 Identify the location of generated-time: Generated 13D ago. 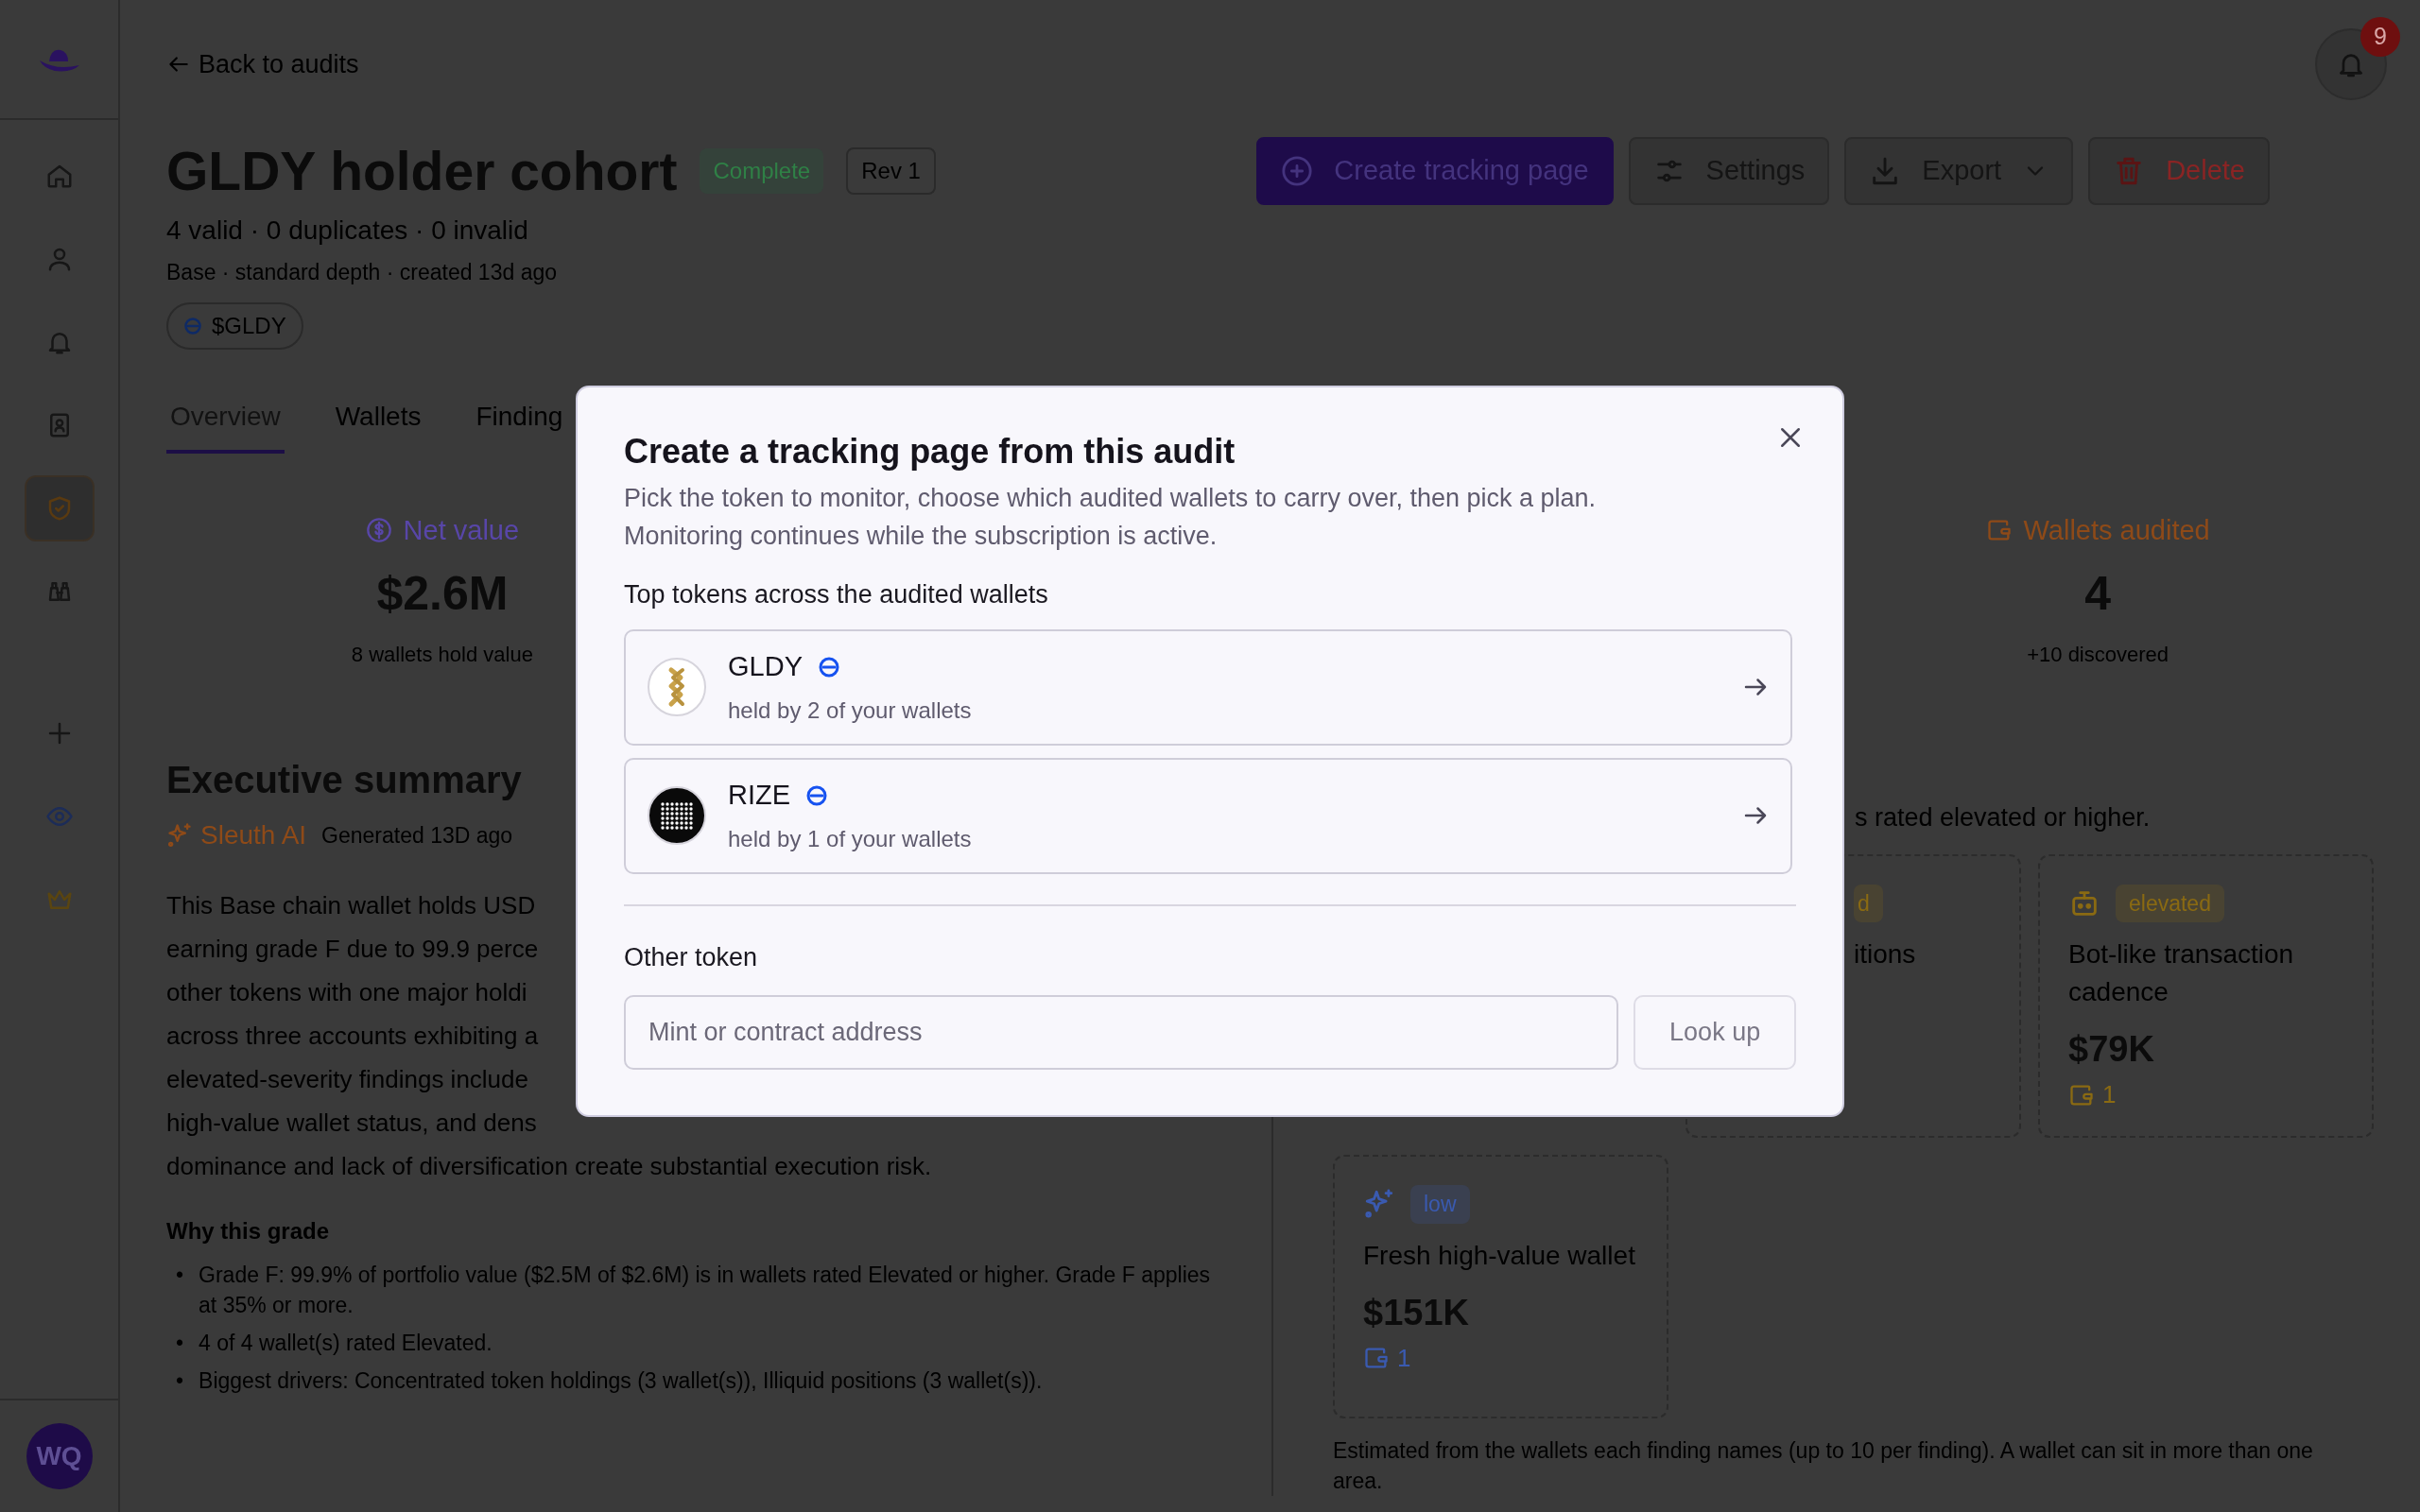
(417, 835).